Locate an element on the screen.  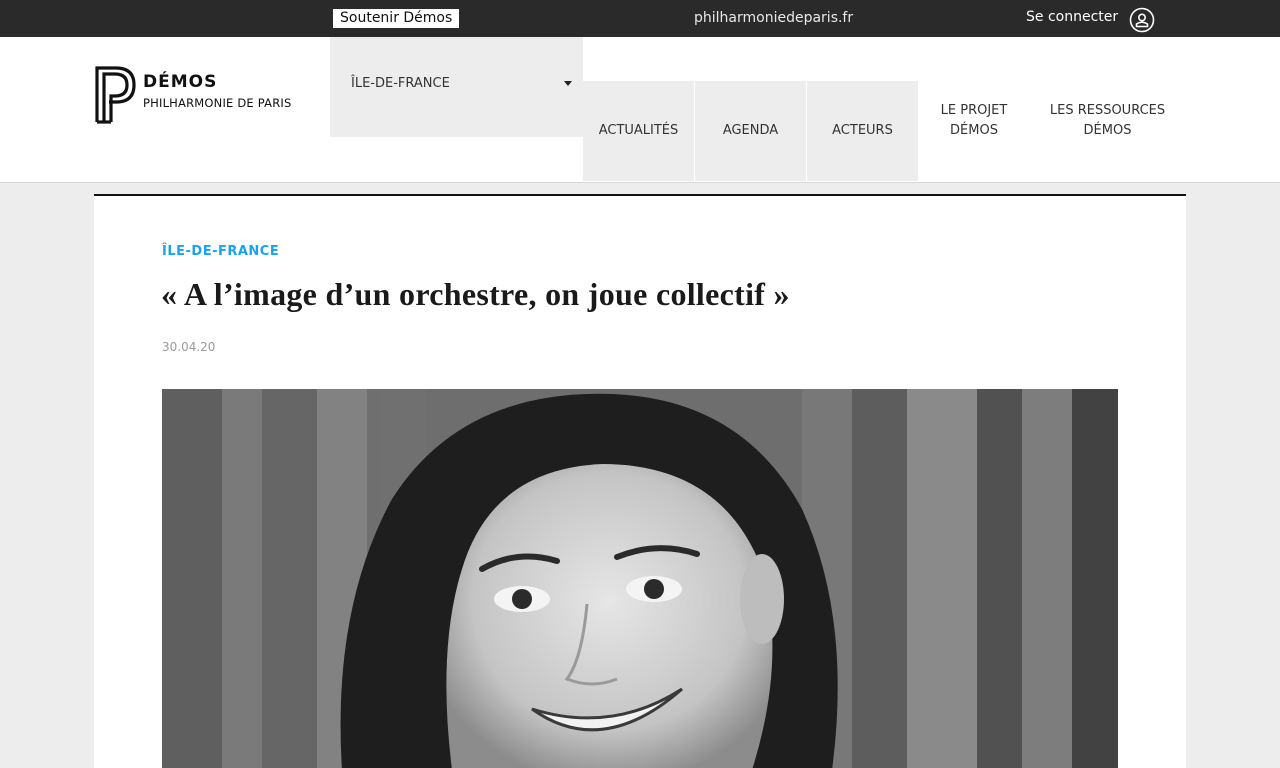
caret-down-icon is located at coordinates (568, 83).